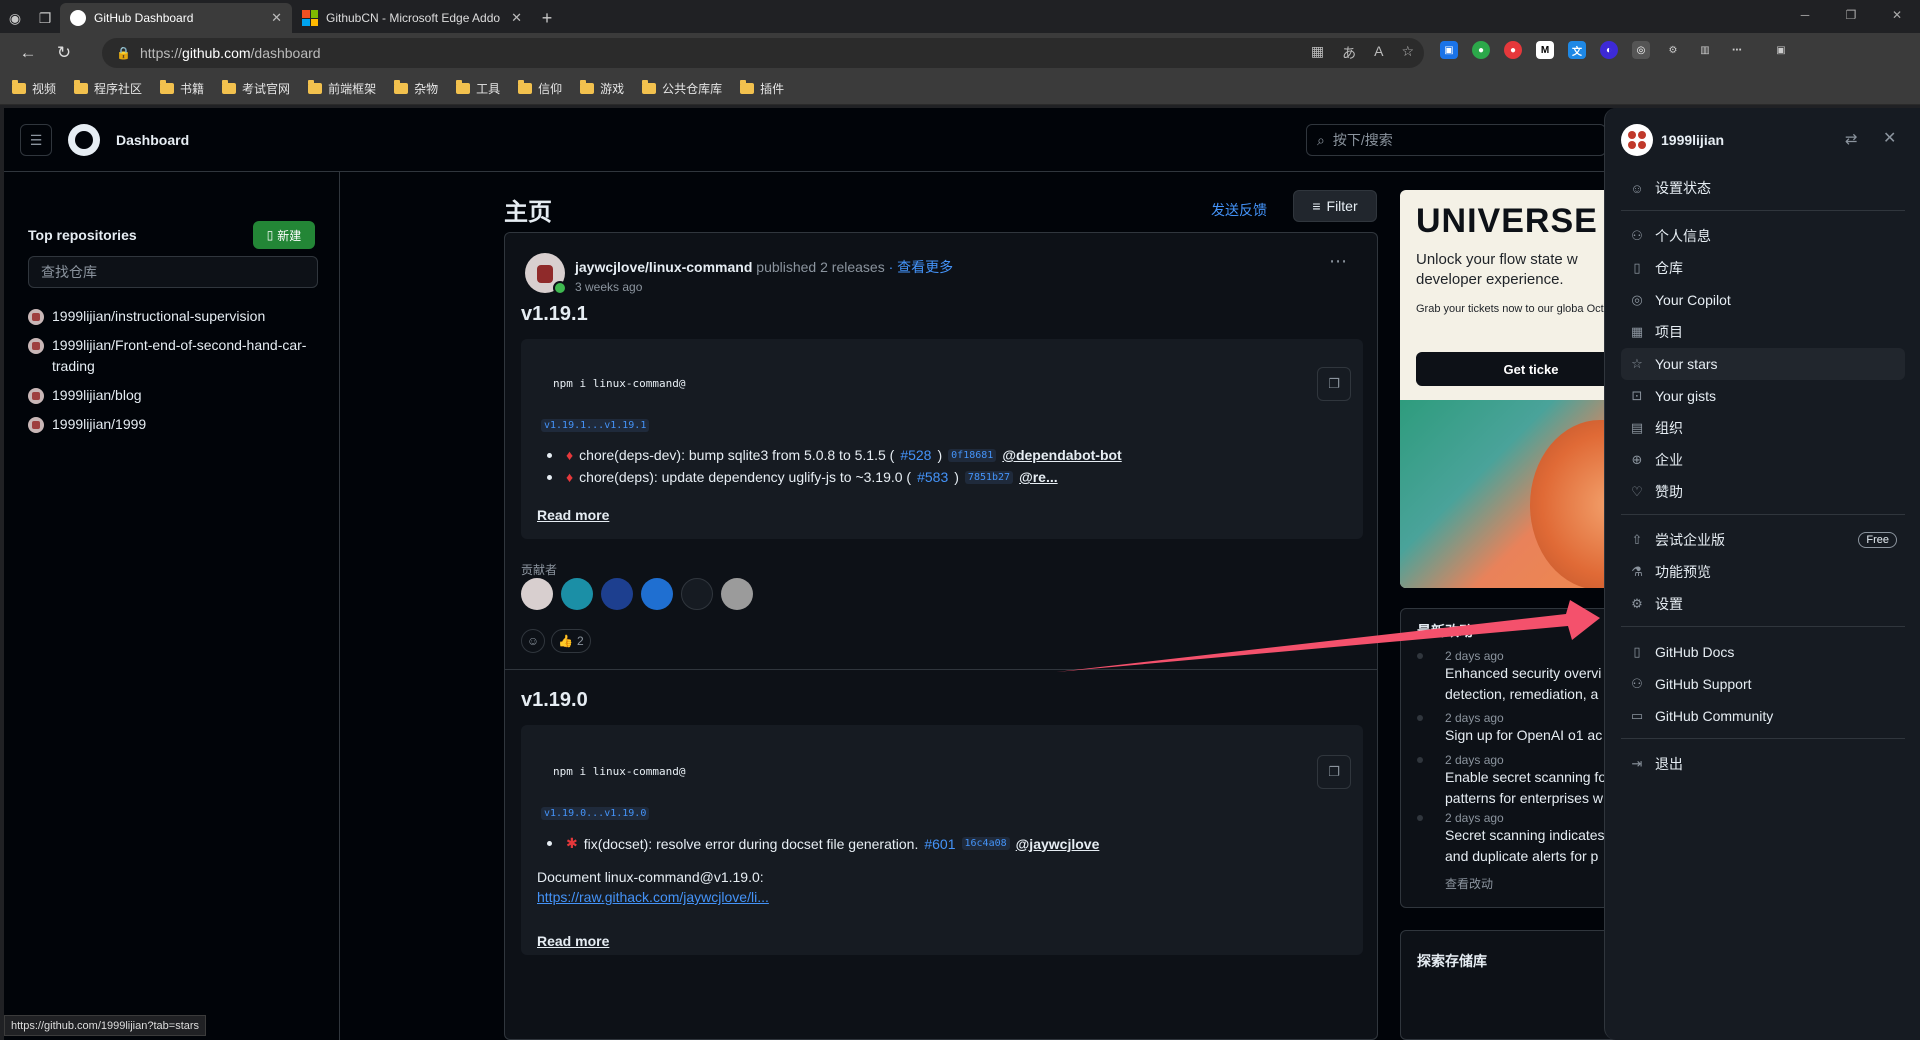 The height and width of the screenshot is (1040, 1920). What do you see at coordinates (1763, 460) in the screenshot?
I see `menu-item-enterprises: ⊕ 企业` at bounding box center [1763, 460].